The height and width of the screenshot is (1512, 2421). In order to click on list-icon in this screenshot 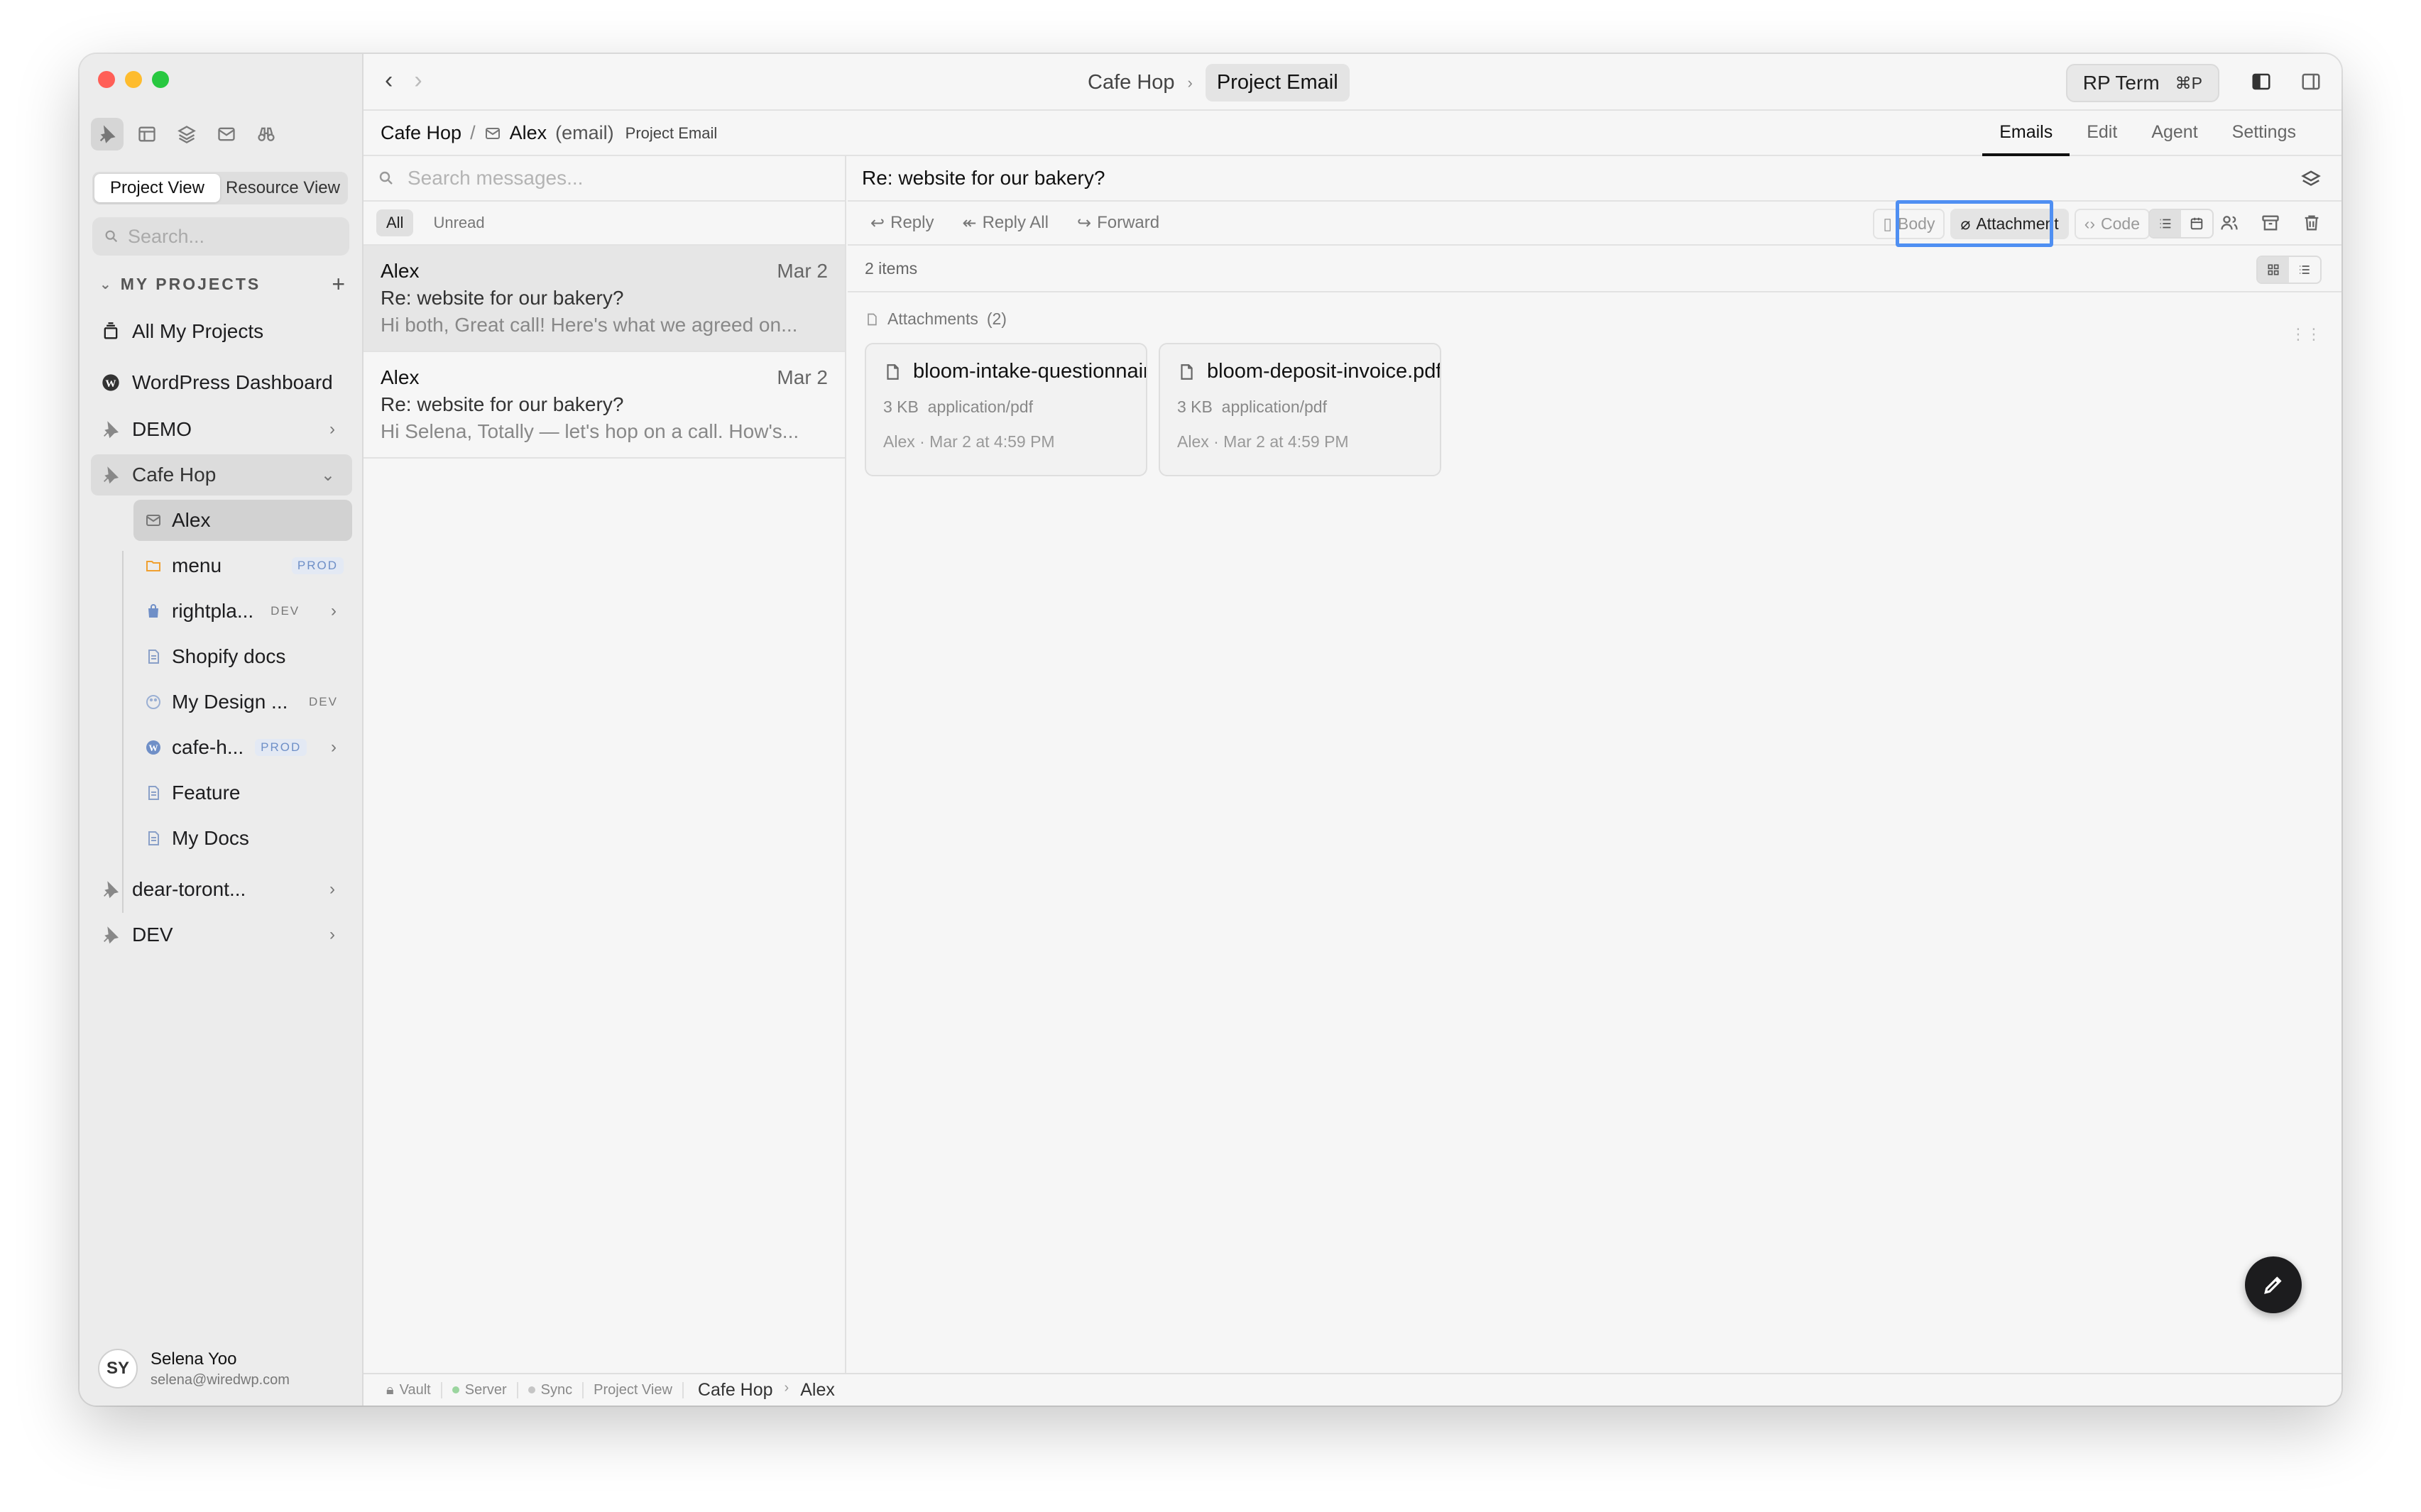, I will do `click(2165, 224)`.